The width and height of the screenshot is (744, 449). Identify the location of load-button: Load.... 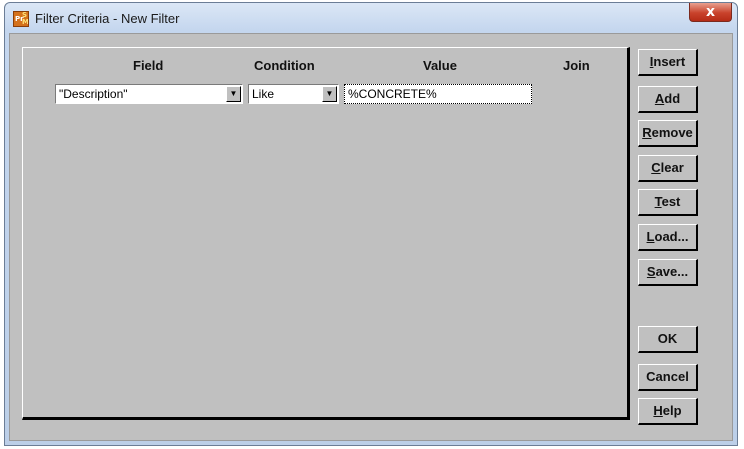
(668, 237).